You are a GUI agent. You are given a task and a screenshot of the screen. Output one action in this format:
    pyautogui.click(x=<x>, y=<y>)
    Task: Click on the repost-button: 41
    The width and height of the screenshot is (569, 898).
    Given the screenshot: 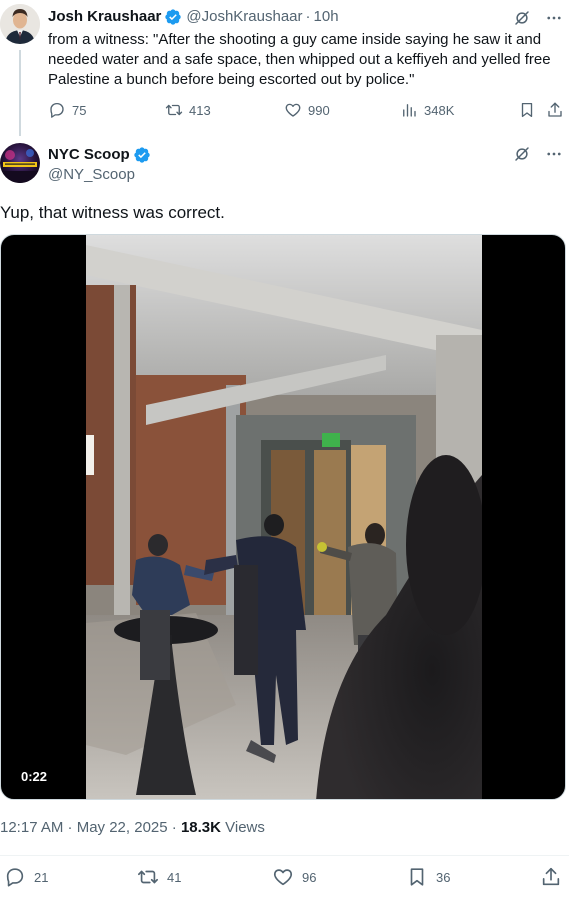 What is the action you would take?
    pyautogui.click(x=159, y=877)
    